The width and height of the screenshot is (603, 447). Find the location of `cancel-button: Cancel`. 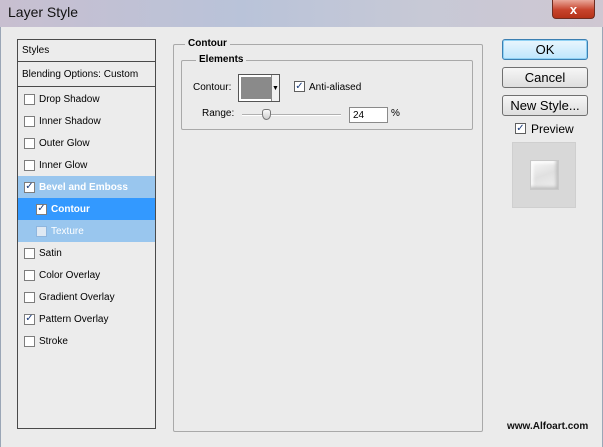

cancel-button: Cancel is located at coordinates (545, 77).